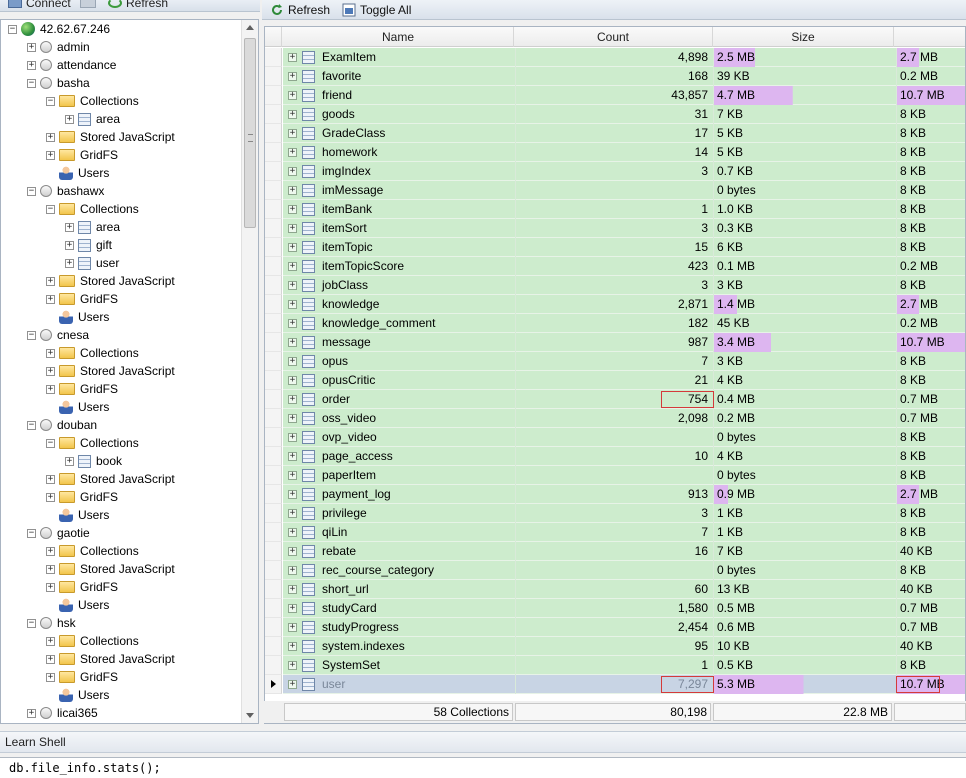  What do you see at coordinates (62, 713) in the screenshot?
I see `tree-item-db: + licai365` at bounding box center [62, 713].